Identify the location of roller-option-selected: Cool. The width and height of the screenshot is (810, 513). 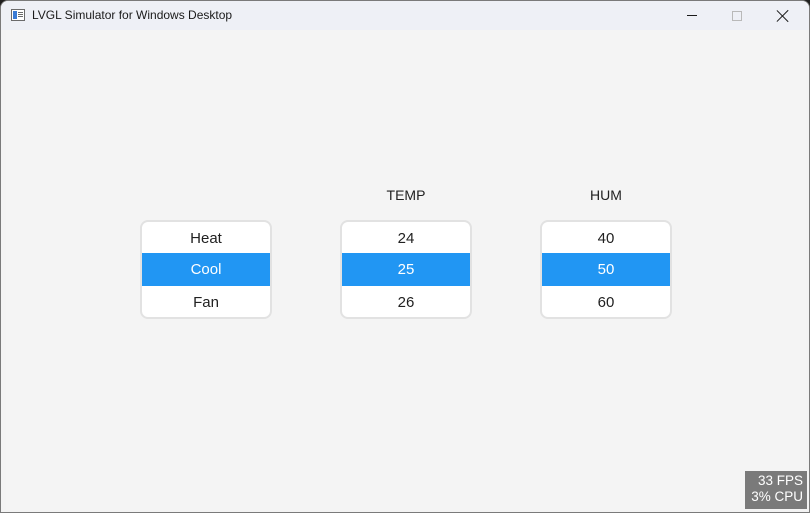
(206, 269).